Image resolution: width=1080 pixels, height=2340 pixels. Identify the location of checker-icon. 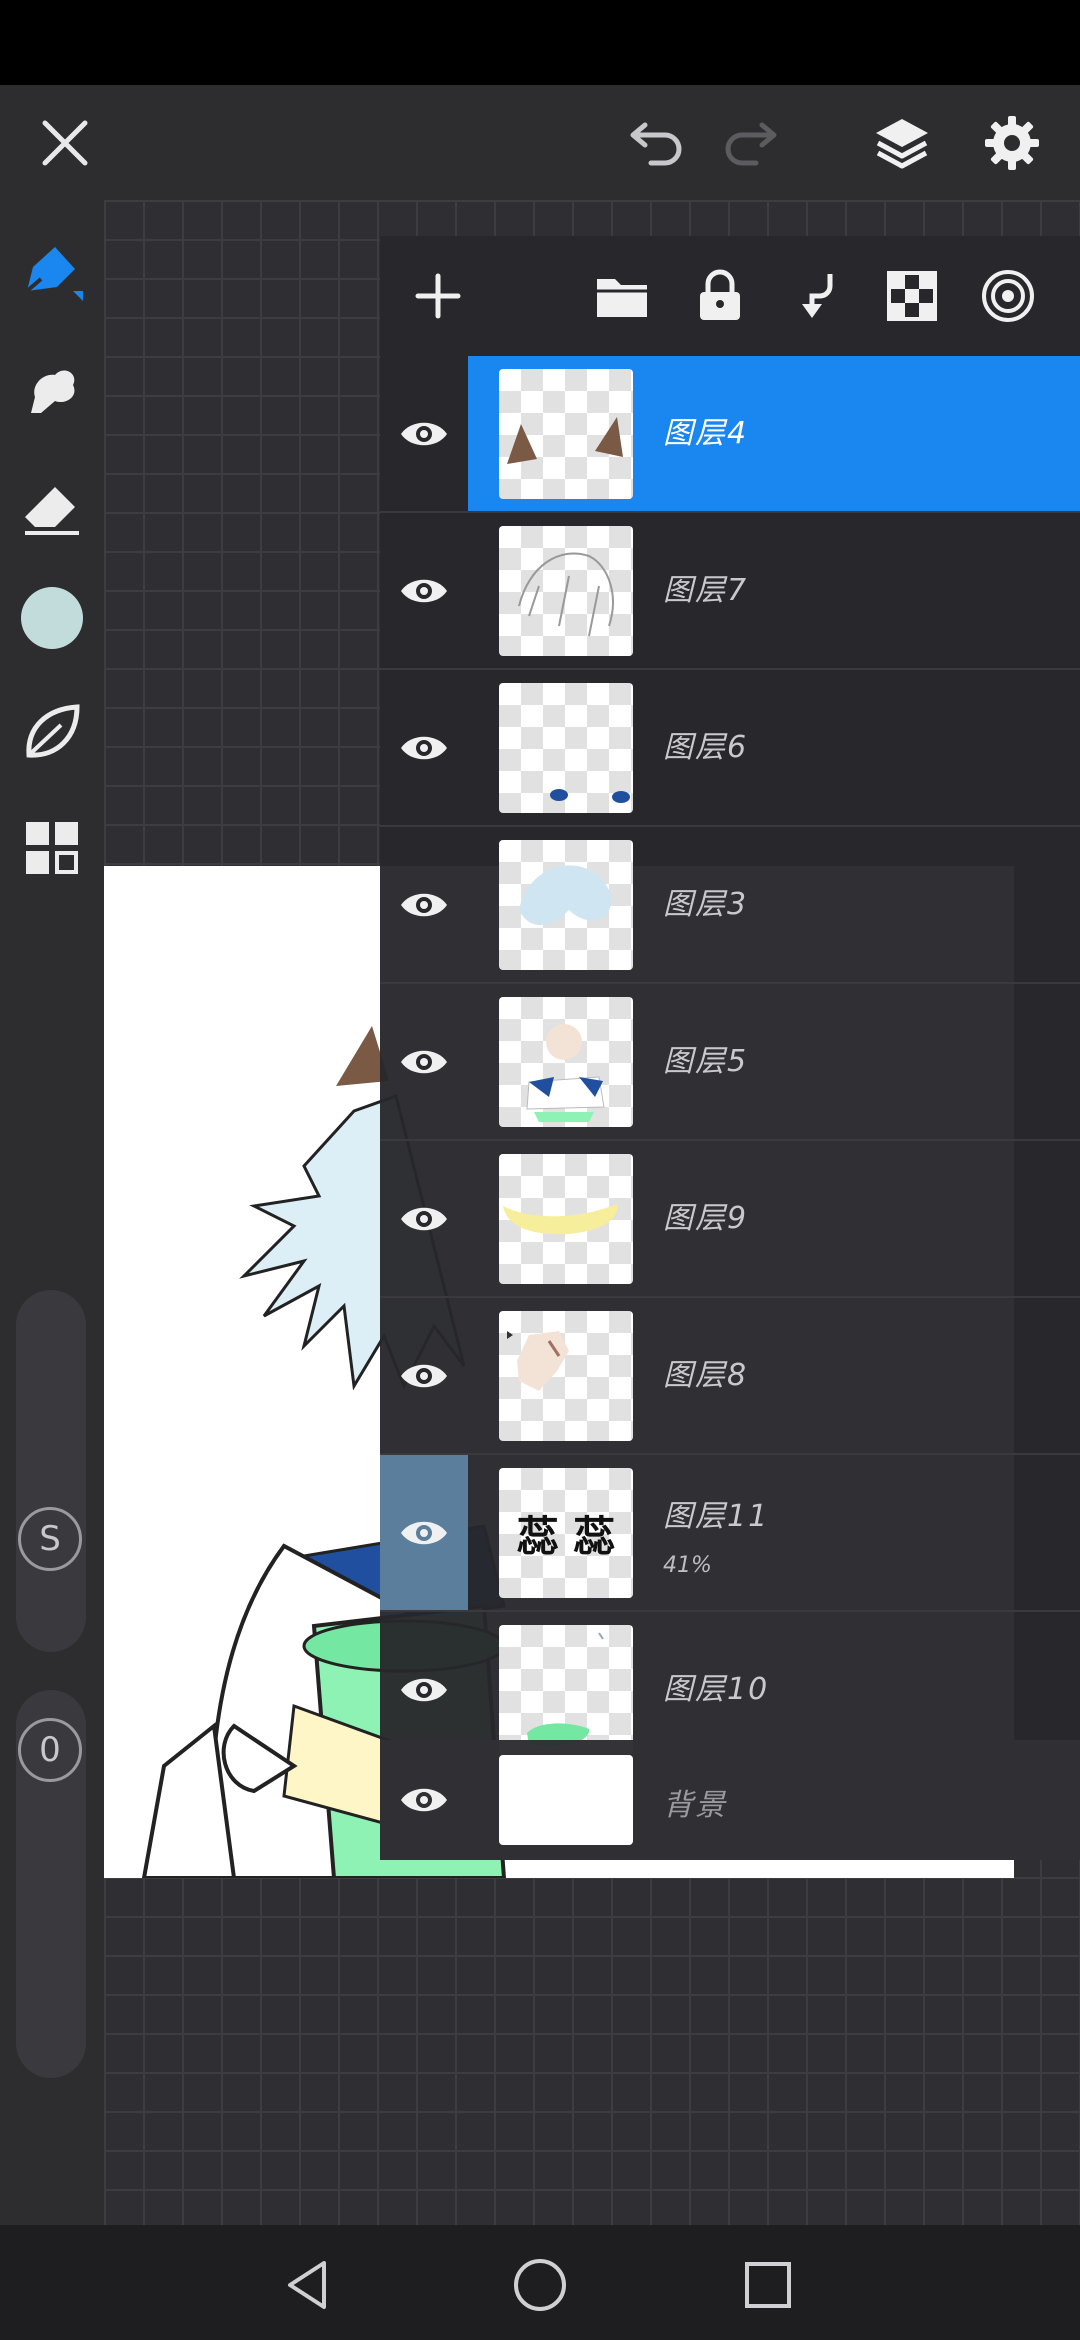
(912, 296).